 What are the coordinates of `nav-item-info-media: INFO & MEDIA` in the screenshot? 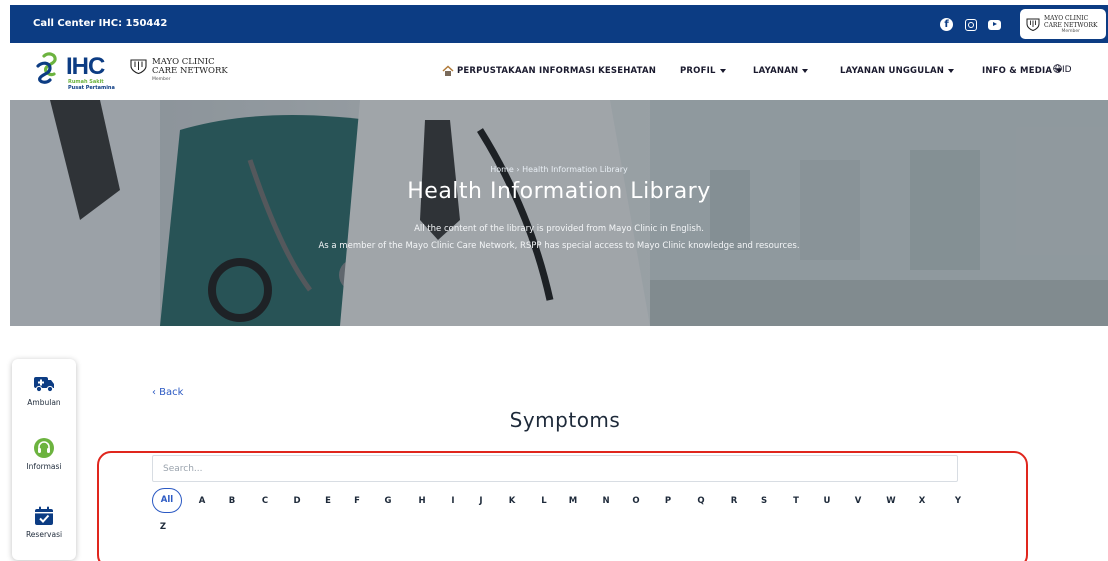 It's located at (1022, 71).